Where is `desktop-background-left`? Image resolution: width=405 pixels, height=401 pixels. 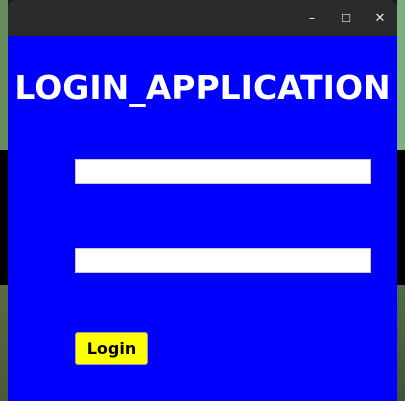 desktop-background-left is located at coordinates (4, 200).